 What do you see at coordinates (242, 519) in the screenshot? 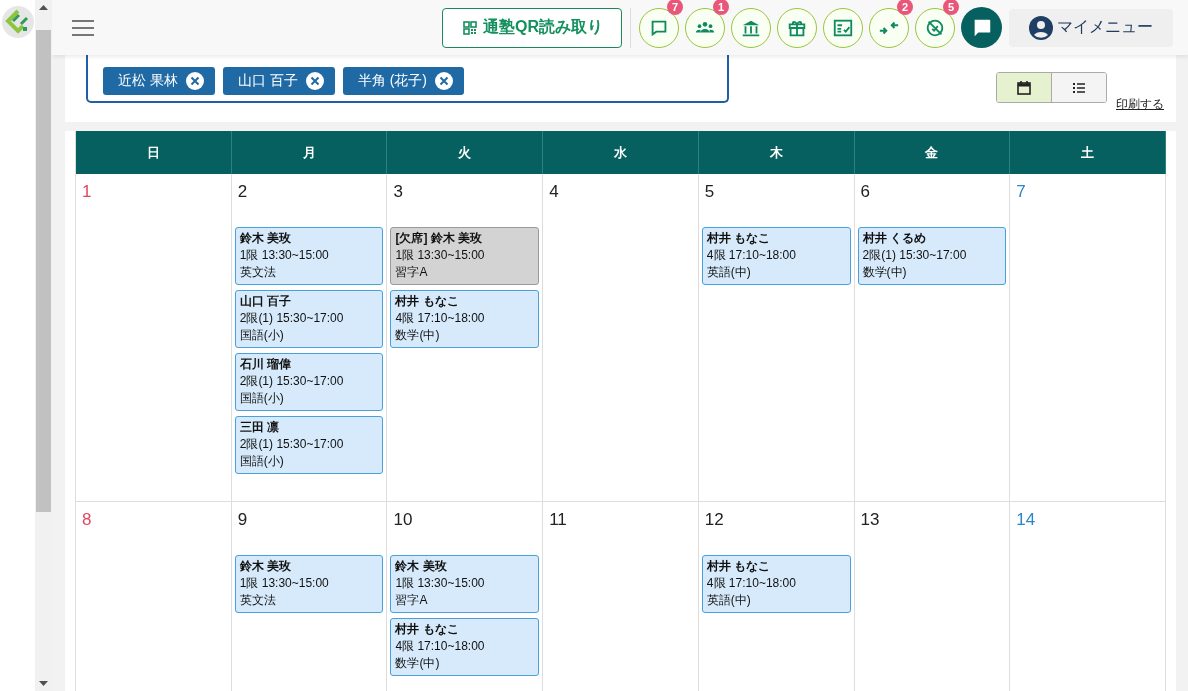
I see `day-number: 9` at bounding box center [242, 519].